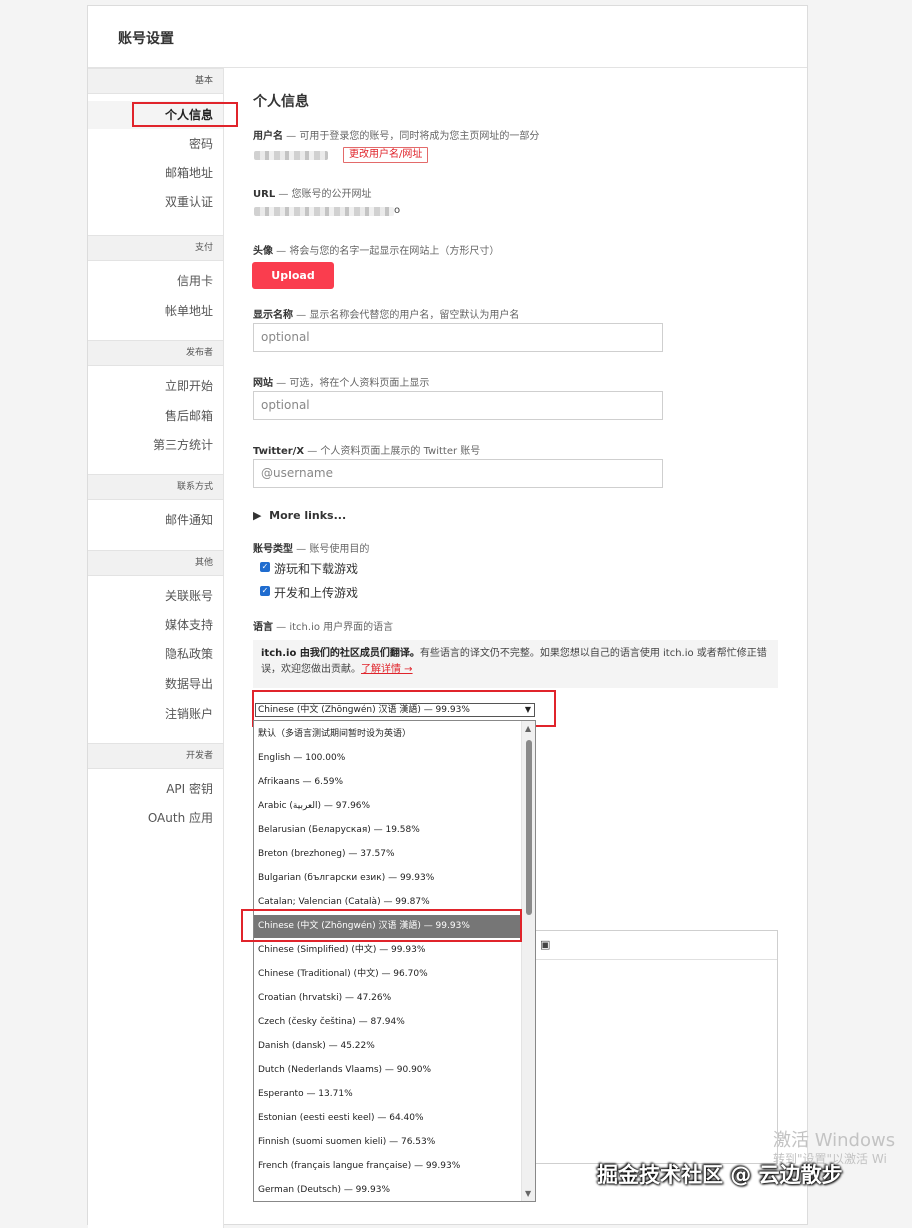  I want to click on credit-watermark: 掘金技术社区 @ 云边散步, so click(720, 1175).